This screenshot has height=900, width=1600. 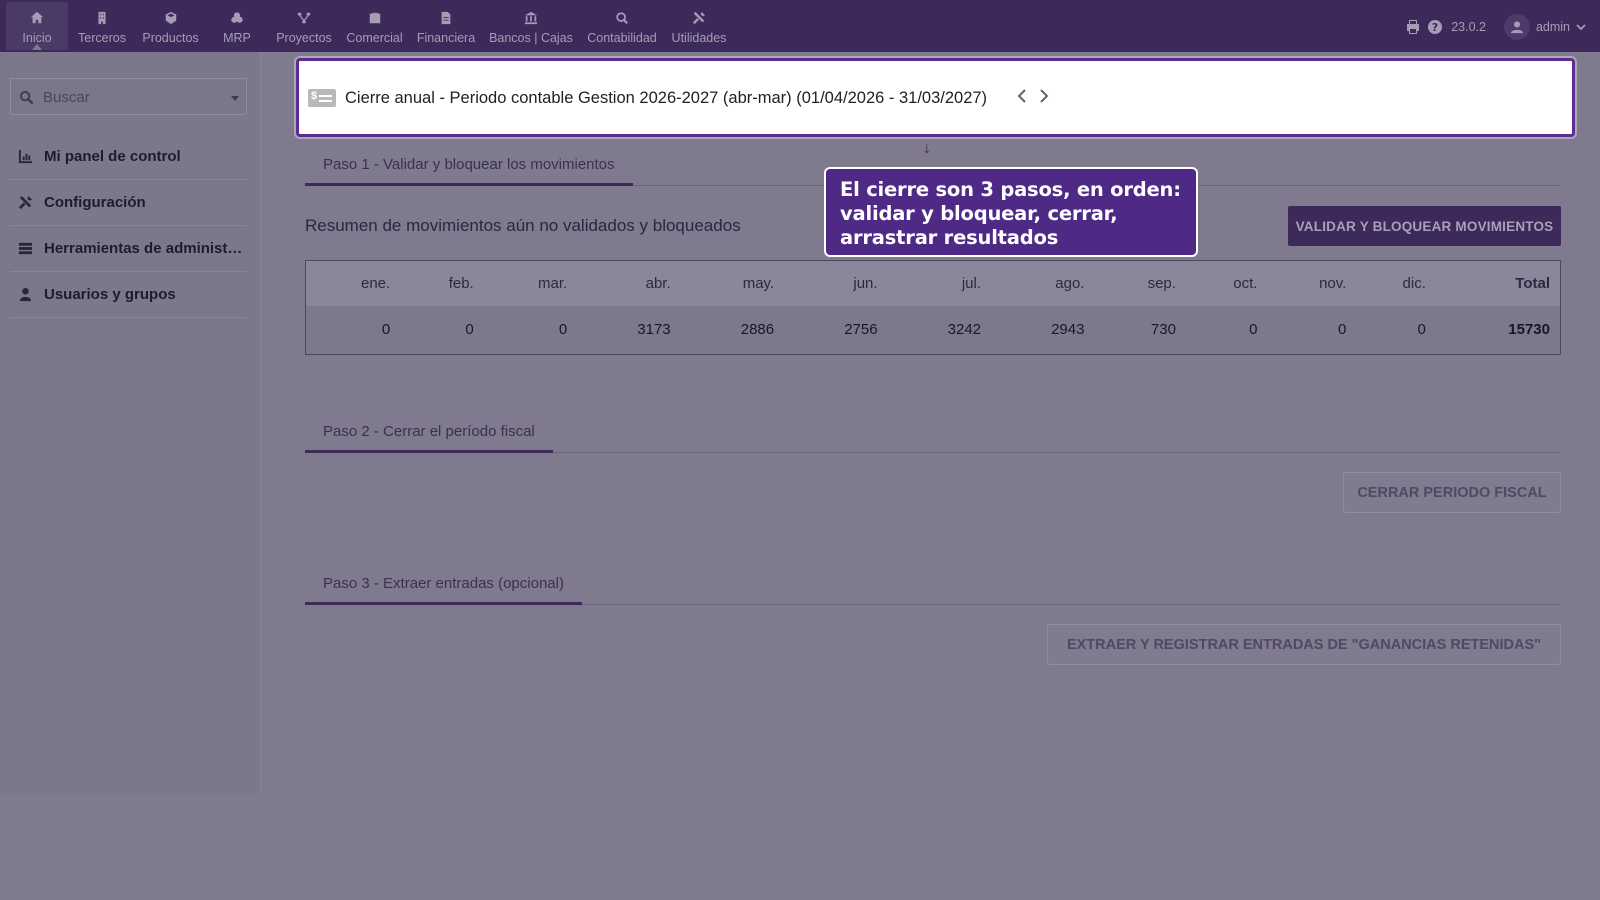 I want to click on money-icon: $, so click(x=322, y=98).